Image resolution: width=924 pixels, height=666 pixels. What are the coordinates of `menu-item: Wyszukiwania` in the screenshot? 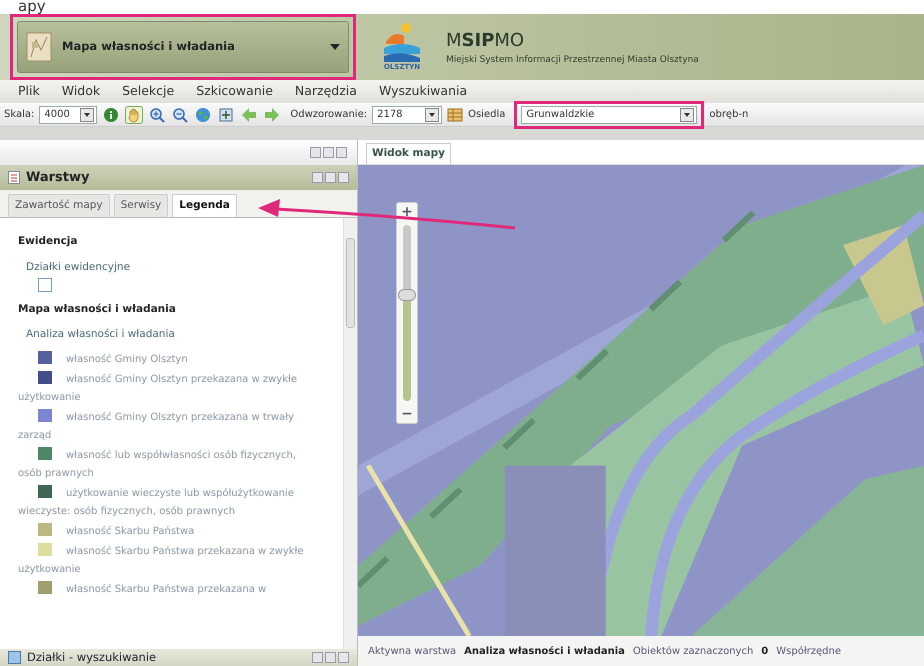 It's located at (423, 91).